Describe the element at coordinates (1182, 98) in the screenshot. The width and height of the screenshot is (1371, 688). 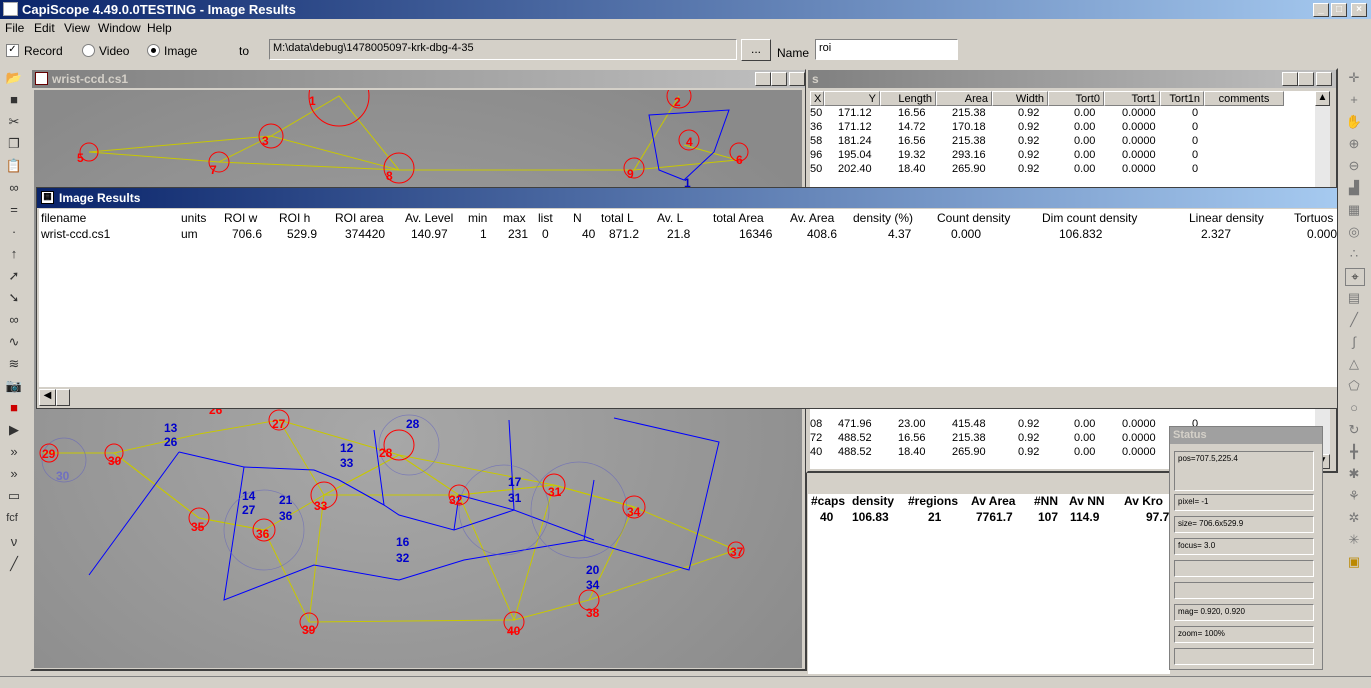
I see `col-tort1n: Tort1n` at that location.